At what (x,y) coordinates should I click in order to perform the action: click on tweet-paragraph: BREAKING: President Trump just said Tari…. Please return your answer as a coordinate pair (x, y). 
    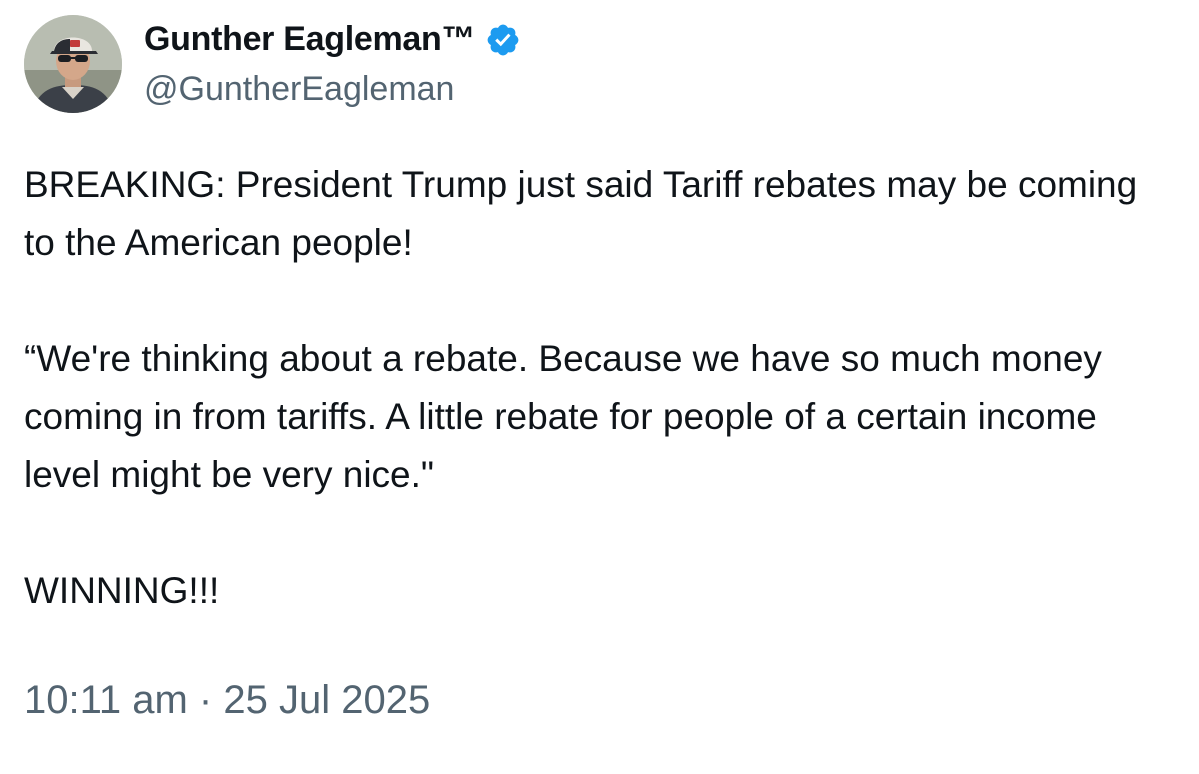
    Looking at the image, I should click on (581, 213).